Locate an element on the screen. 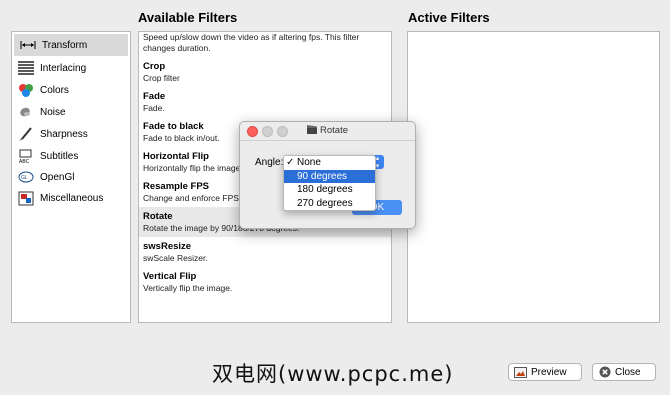 The height and width of the screenshot is (395, 670). colors-icon is located at coordinates (26, 90).